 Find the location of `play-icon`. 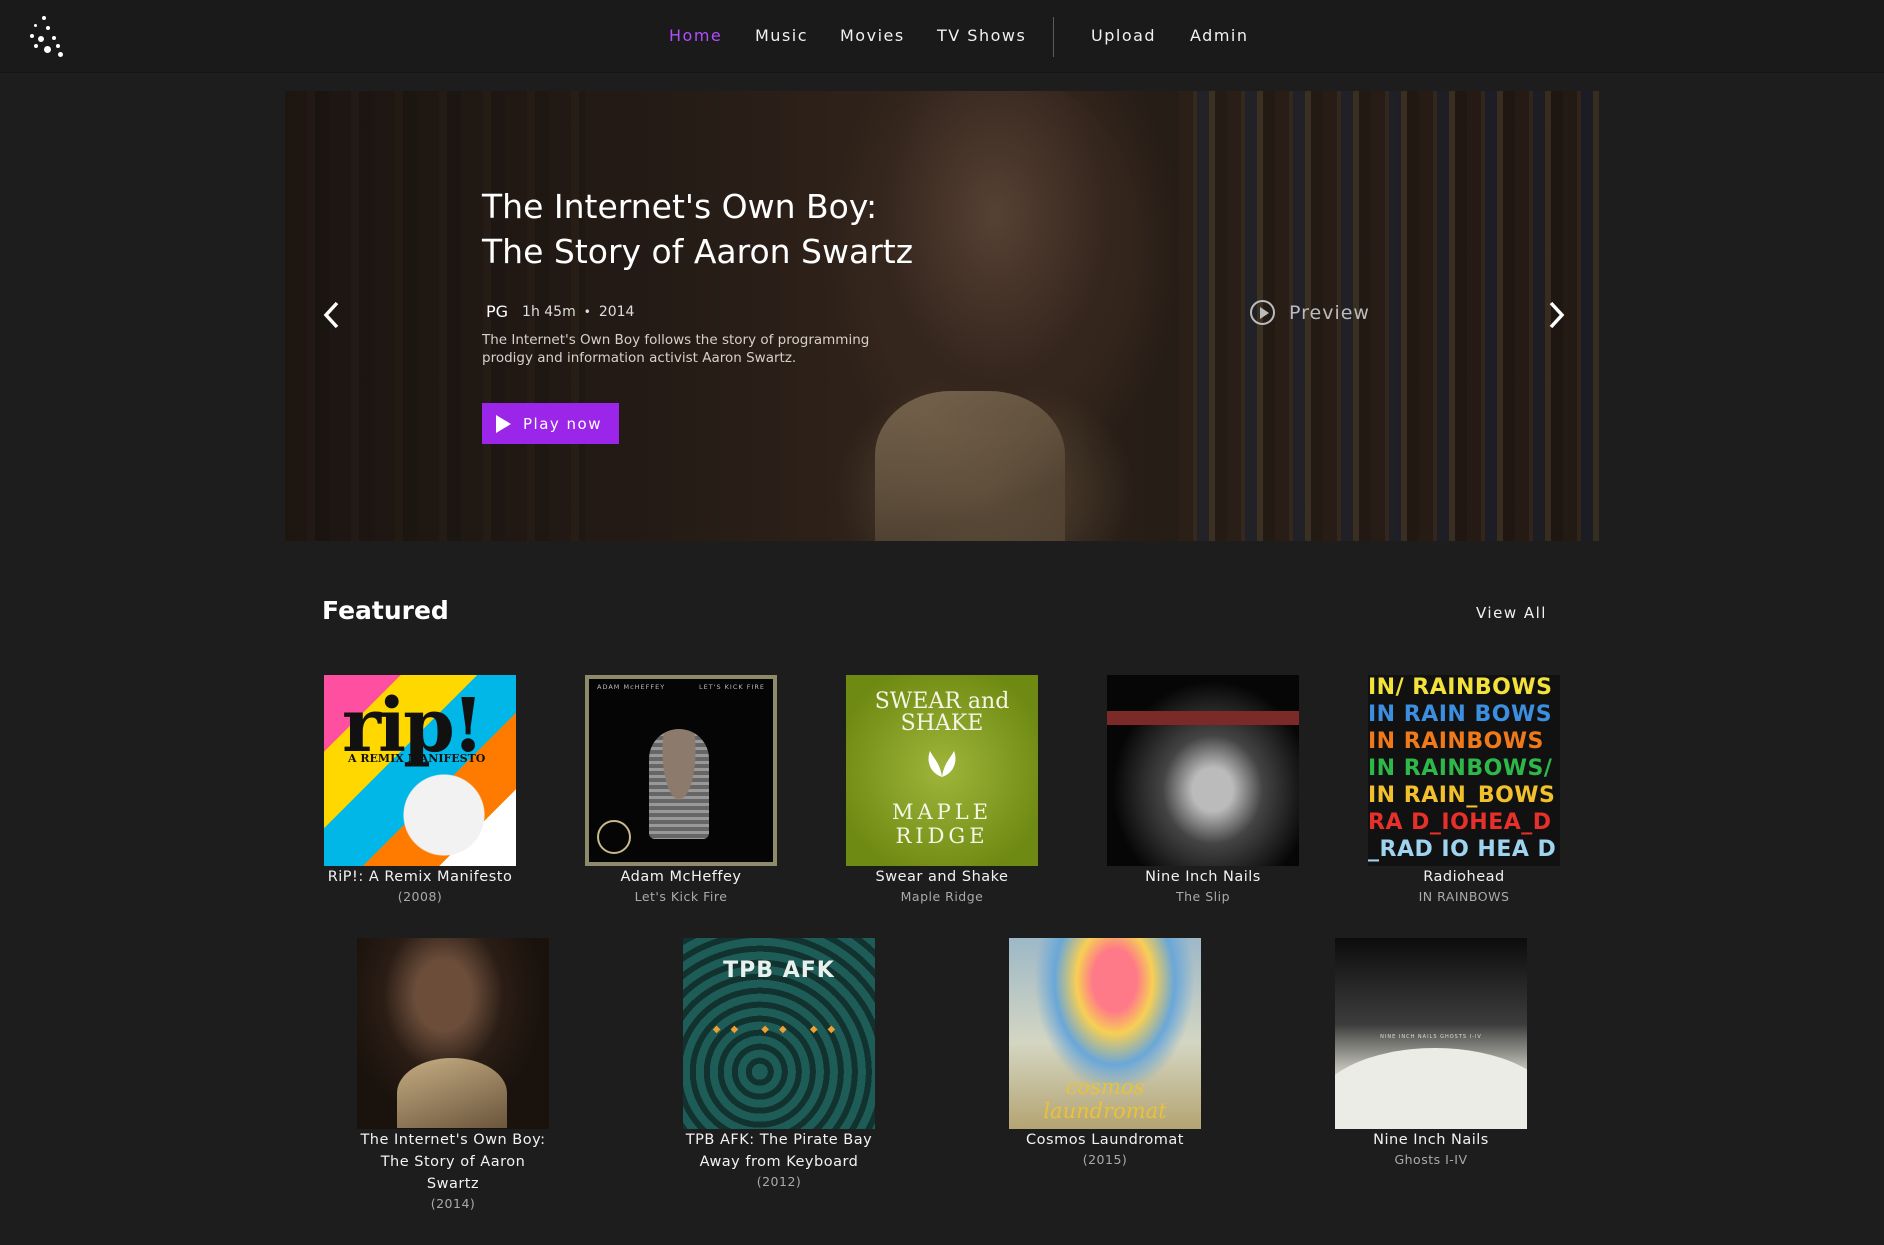

play-icon is located at coordinates (503, 423).